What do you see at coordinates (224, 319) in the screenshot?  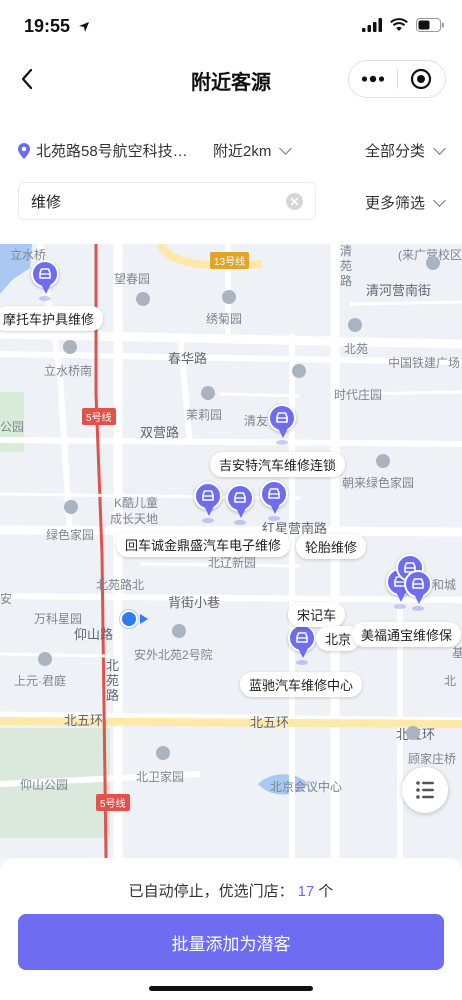 I see `map-place-label: 绣菊园` at bounding box center [224, 319].